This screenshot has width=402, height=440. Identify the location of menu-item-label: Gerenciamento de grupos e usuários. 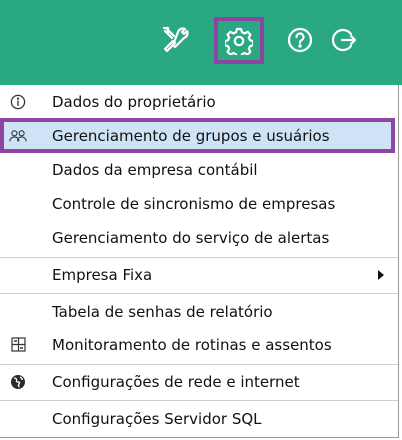
(191, 135).